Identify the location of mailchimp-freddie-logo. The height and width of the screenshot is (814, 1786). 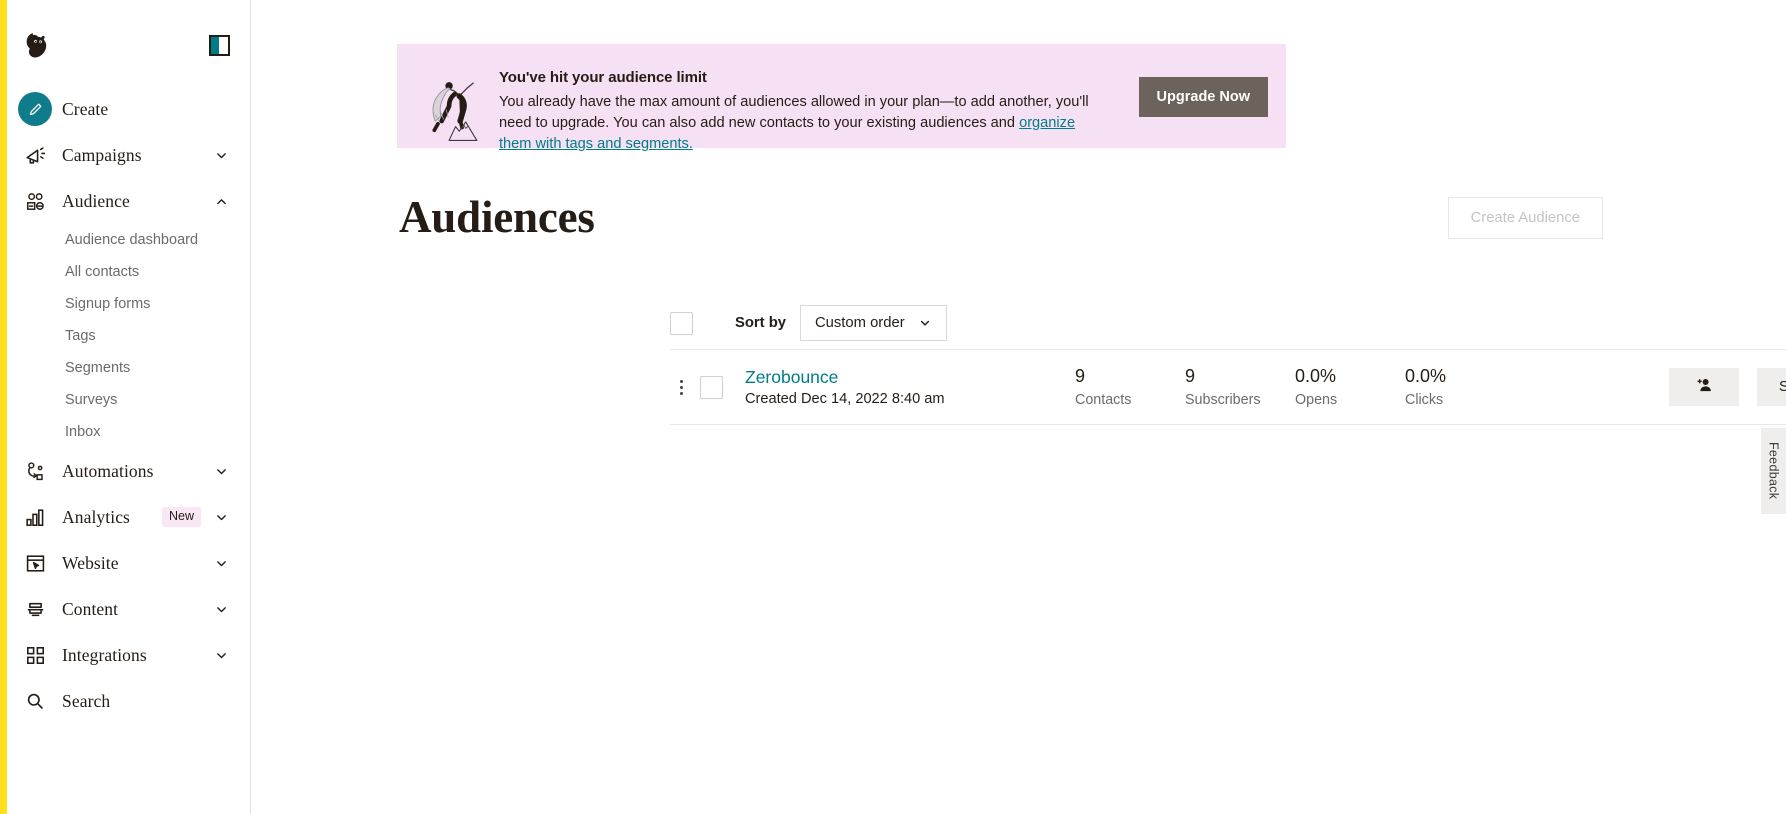
(39, 45).